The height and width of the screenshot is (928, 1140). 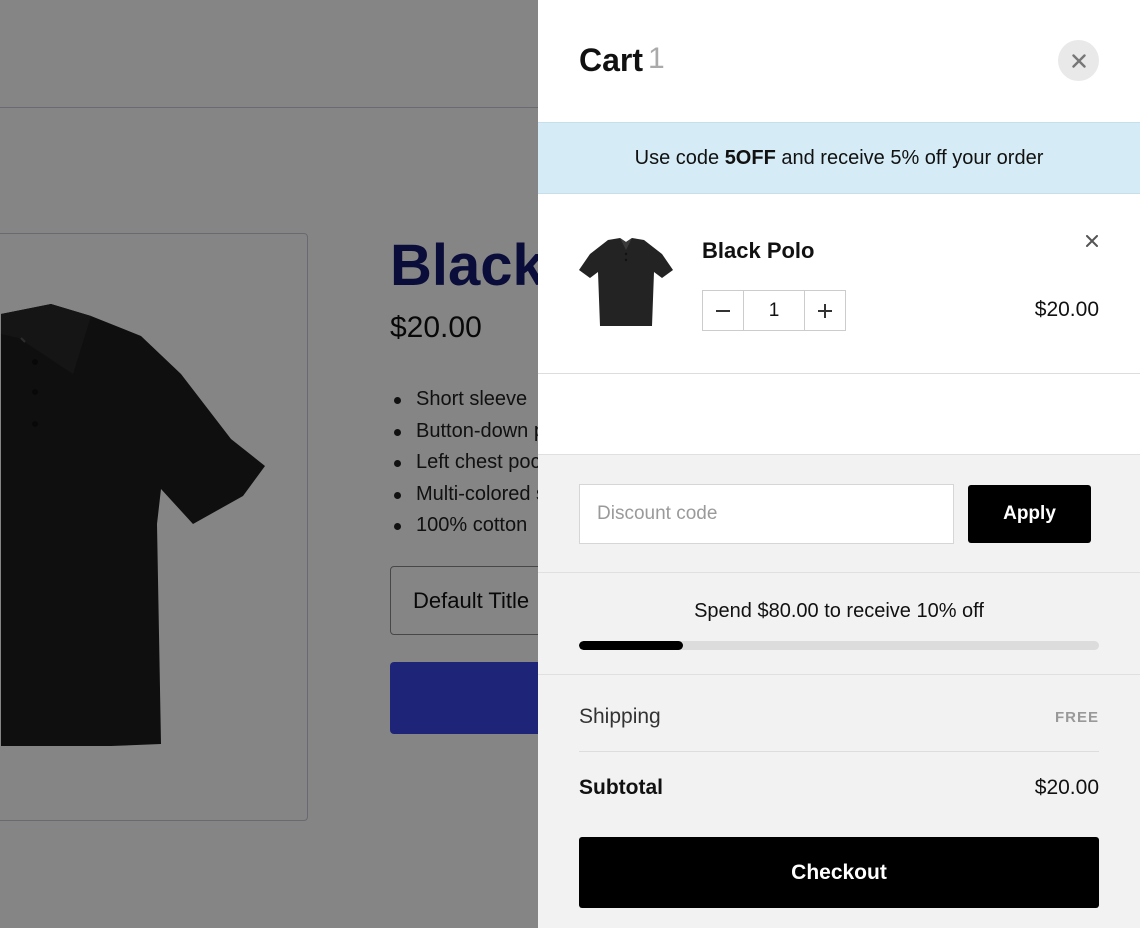 I want to click on item-name: Black Polo, so click(x=758, y=250).